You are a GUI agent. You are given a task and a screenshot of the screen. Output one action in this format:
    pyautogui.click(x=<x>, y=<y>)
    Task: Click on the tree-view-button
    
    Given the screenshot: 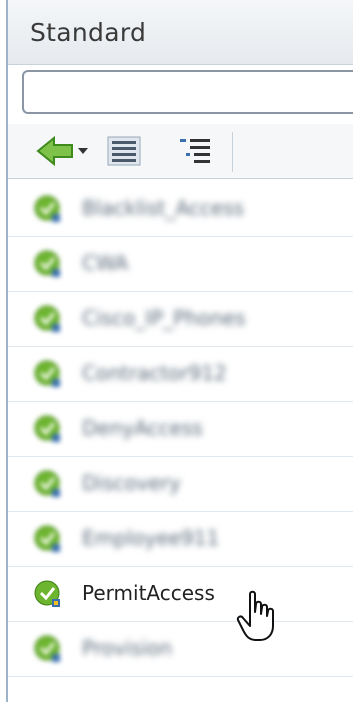 What is the action you would take?
    pyautogui.click(x=195, y=151)
    